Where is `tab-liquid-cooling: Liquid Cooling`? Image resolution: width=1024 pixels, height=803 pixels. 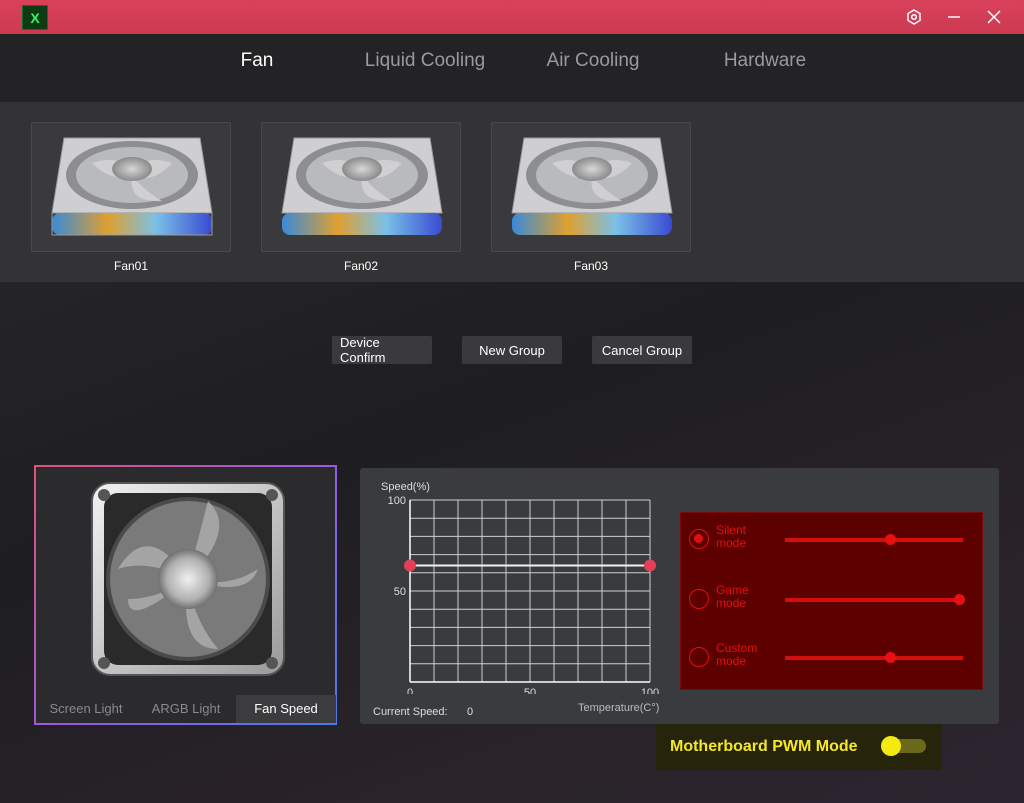 tab-liquid-cooling: Liquid Cooling is located at coordinates (425, 70).